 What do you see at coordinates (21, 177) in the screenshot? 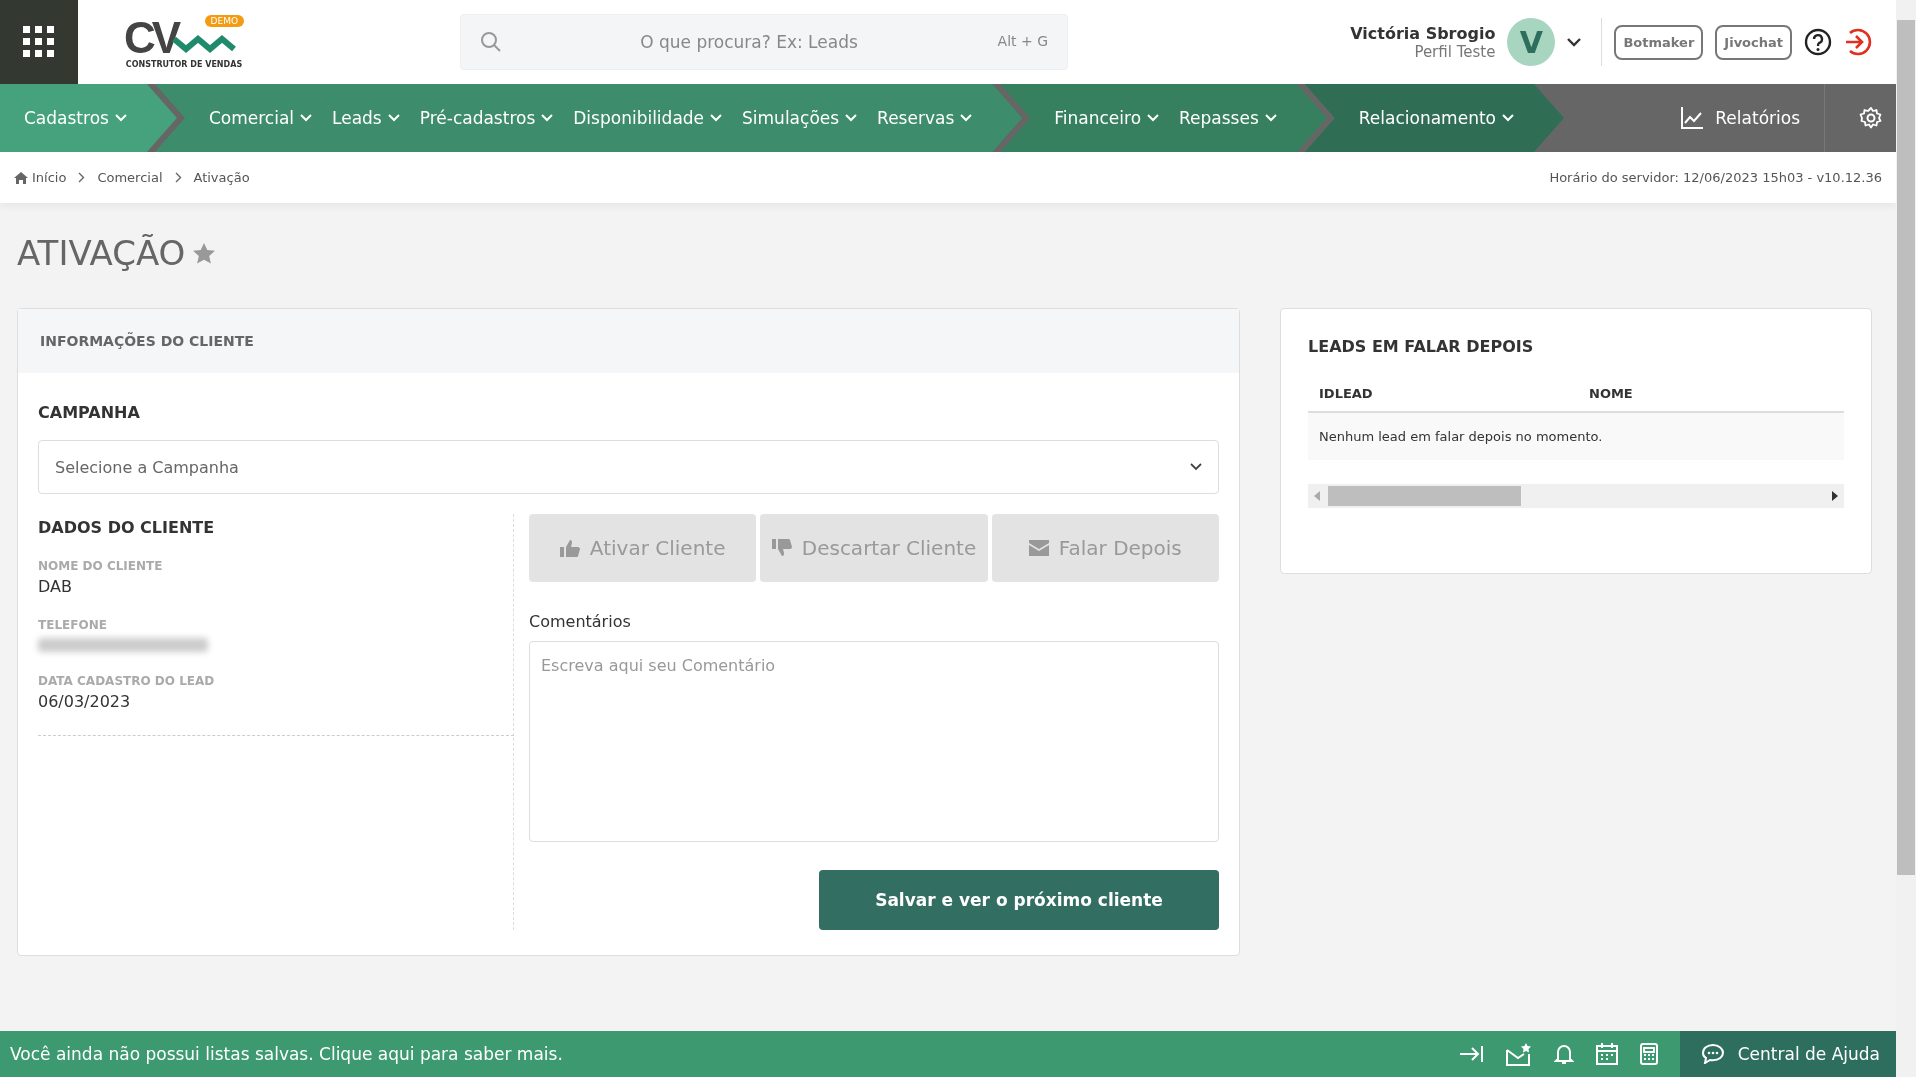
I see `home-icon` at bounding box center [21, 177].